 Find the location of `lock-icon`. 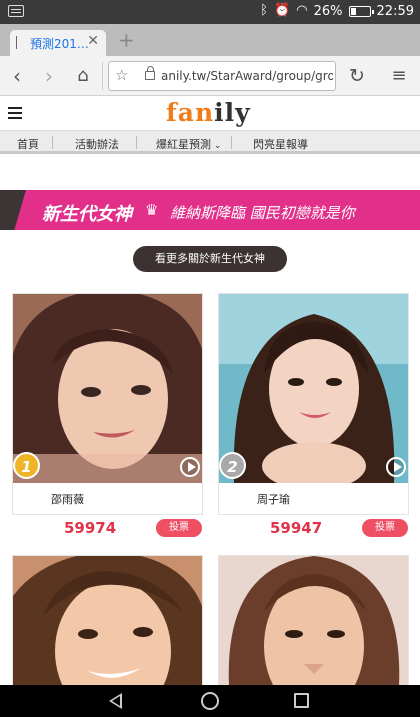

lock-icon is located at coordinates (150, 73).